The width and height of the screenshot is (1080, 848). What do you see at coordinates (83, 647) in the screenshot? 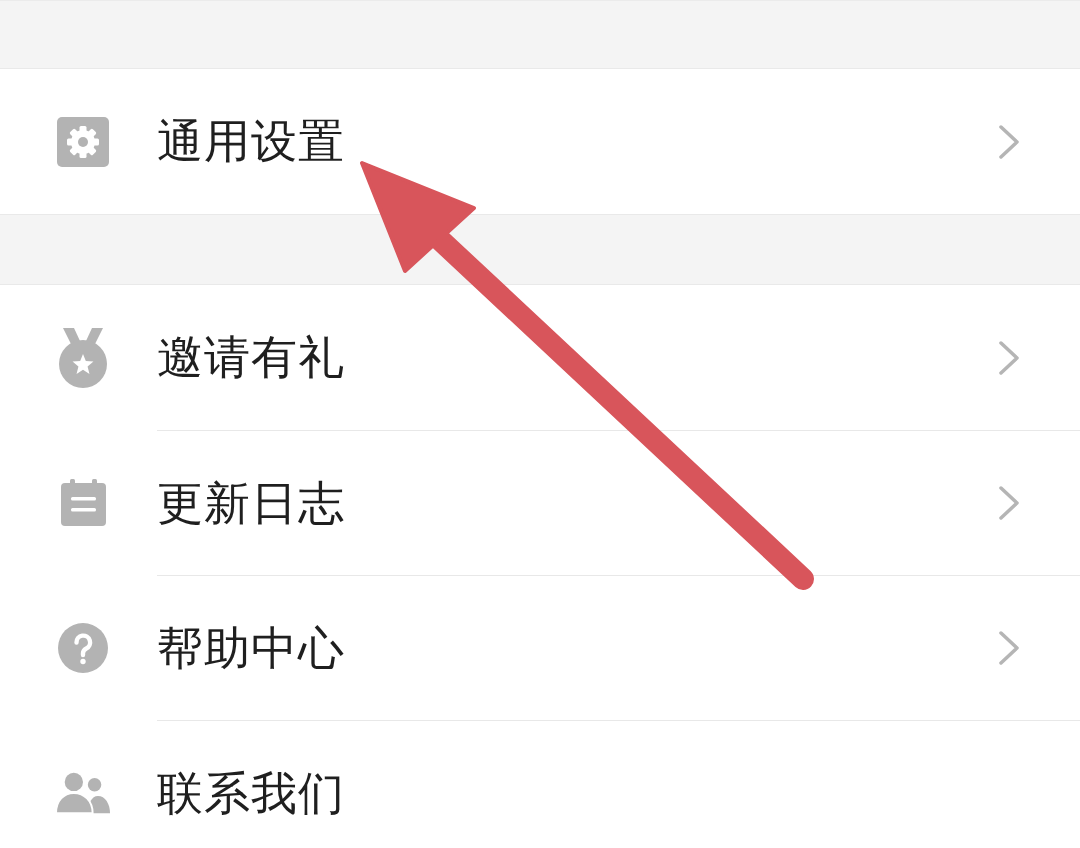
I see `help-icon` at bounding box center [83, 647].